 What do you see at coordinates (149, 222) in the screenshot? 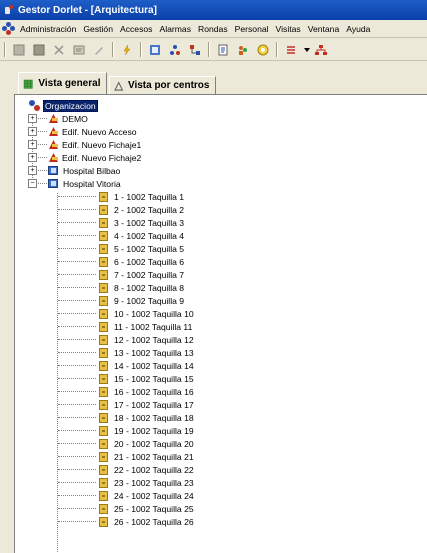
I see `locker-label: 3 - 1002 Taquilla 3` at bounding box center [149, 222].